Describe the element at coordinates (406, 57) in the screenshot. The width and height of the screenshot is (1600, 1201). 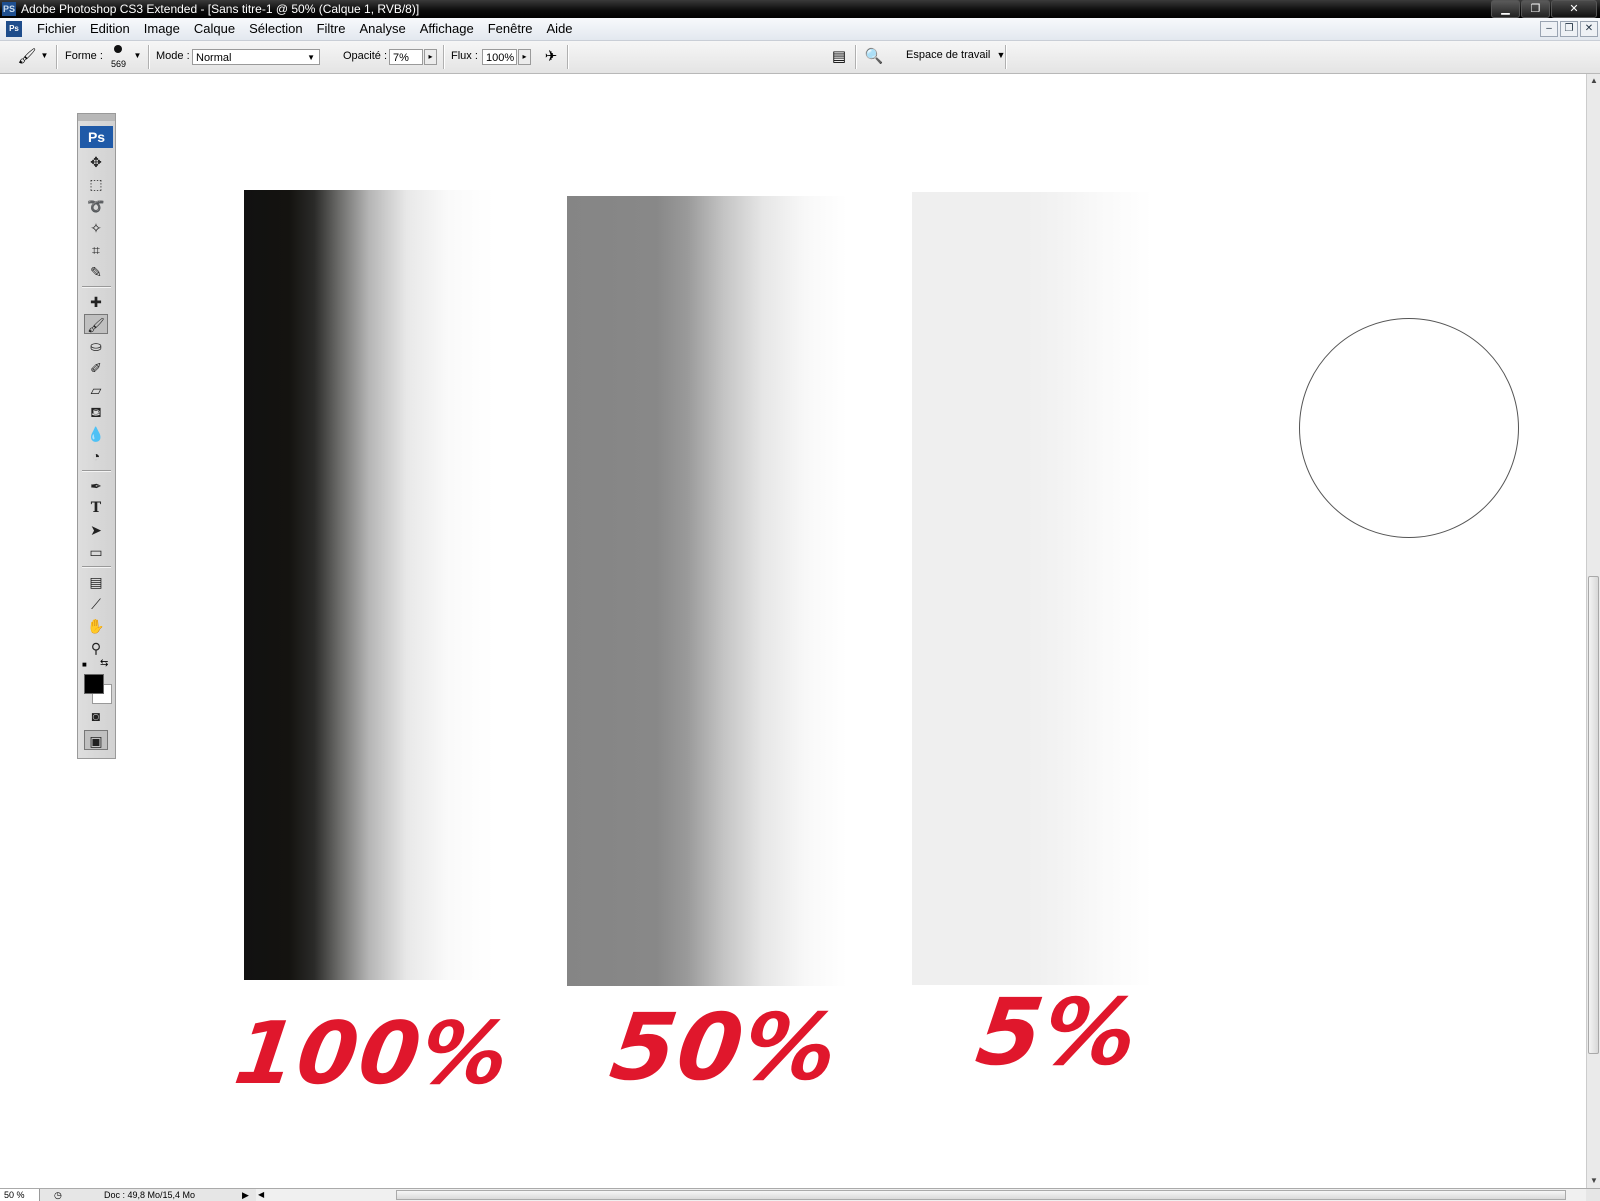
I see `opacity-input: 7%` at that location.